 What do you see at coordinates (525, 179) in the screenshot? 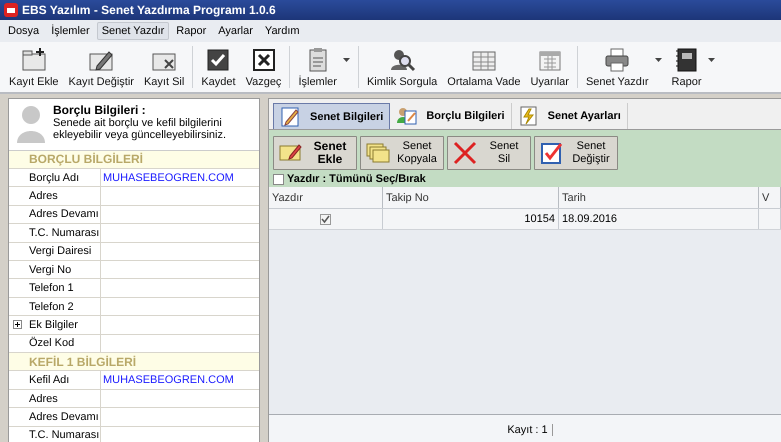
I see `select-all-checkbox: Yazdır : Tümünü Seç/Bırak` at bounding box center [525, 179].